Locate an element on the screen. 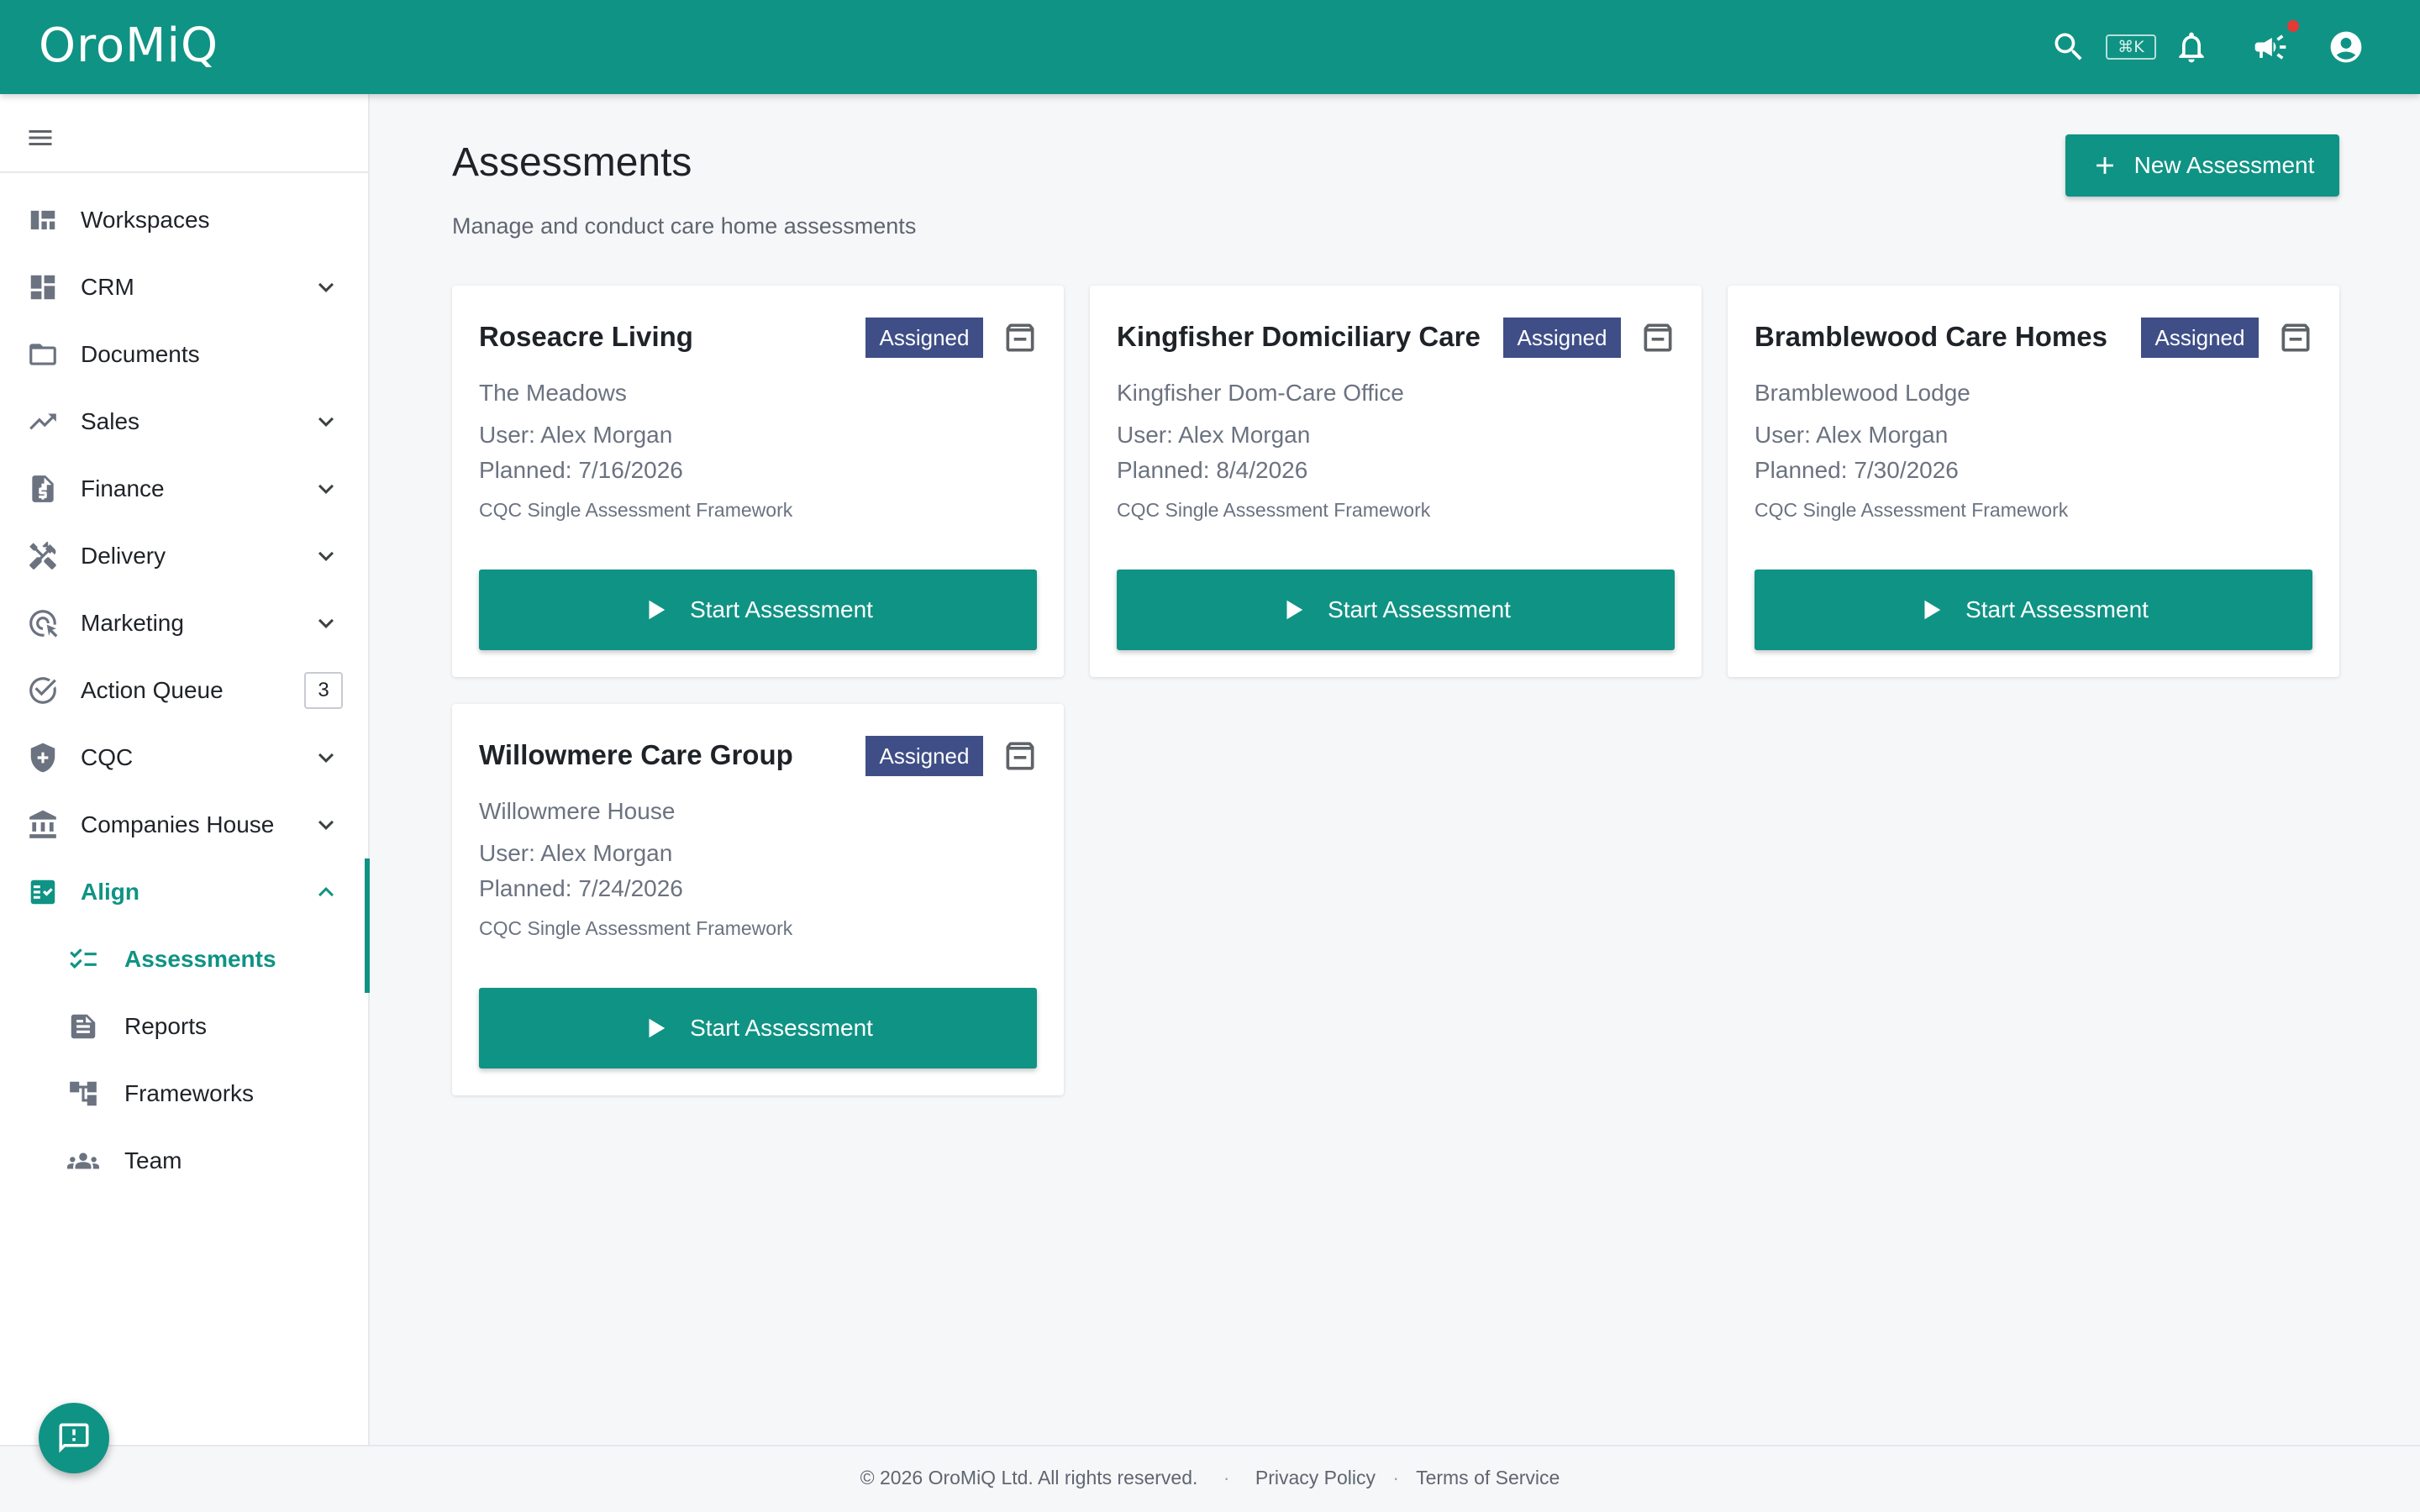 The height and width of the screenshot is (1512, 2420). sidebar-item-team: Team is located at coordinates (184, 1161).